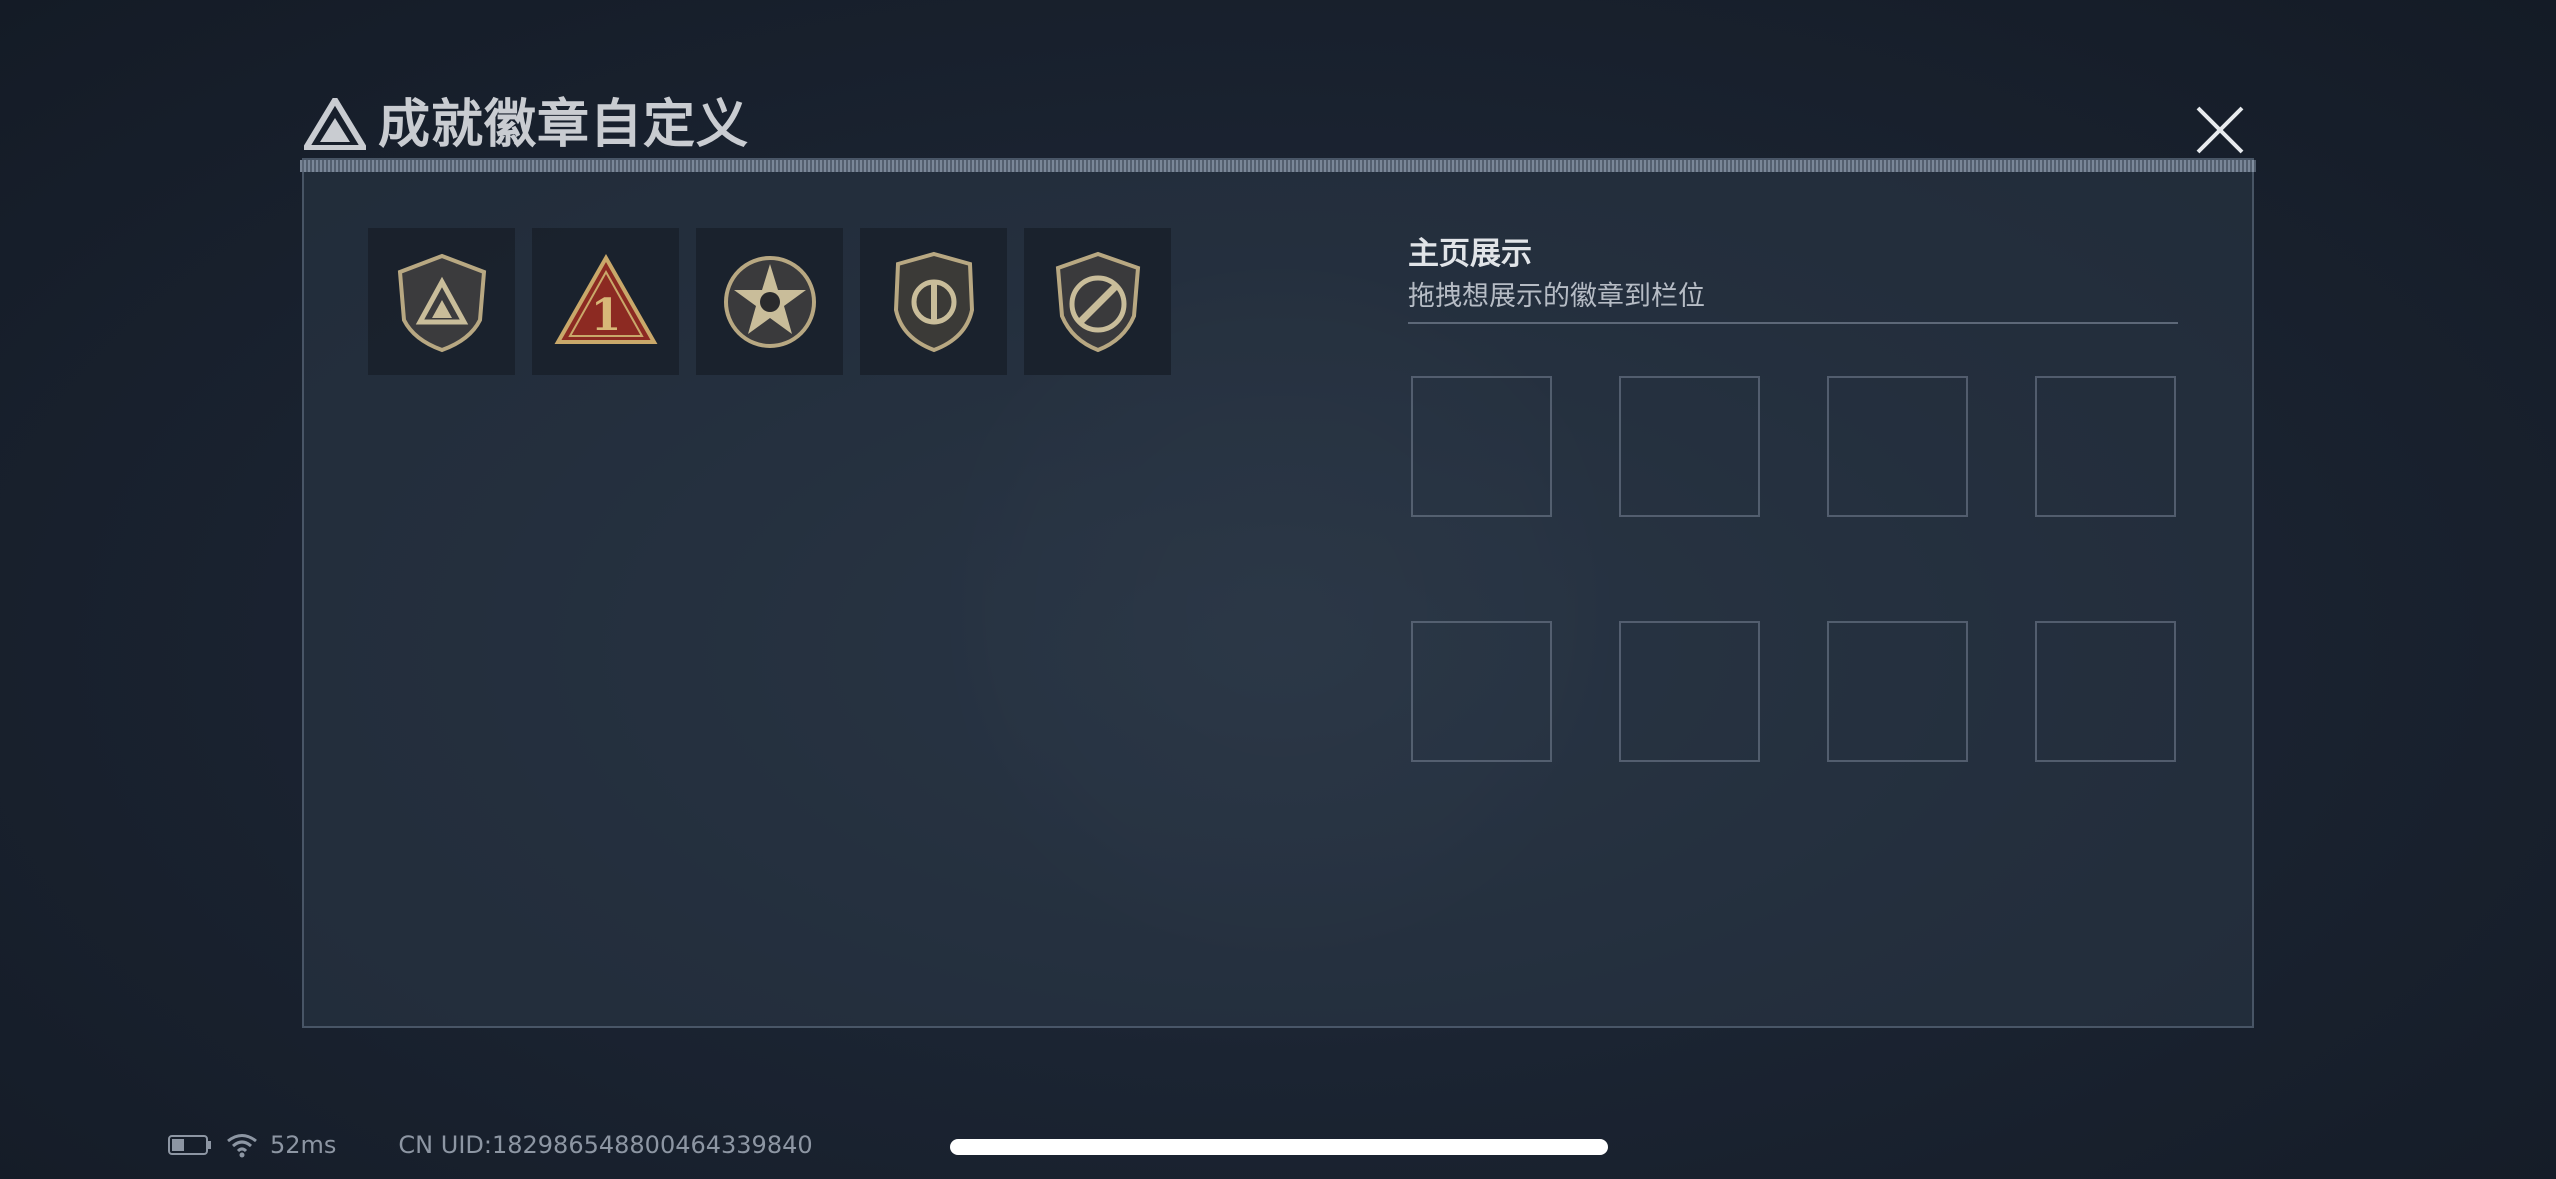 The width and height of the screenshot is (2556, 1179). I want to click on triangle-emblem-icon, so click(335, 124).